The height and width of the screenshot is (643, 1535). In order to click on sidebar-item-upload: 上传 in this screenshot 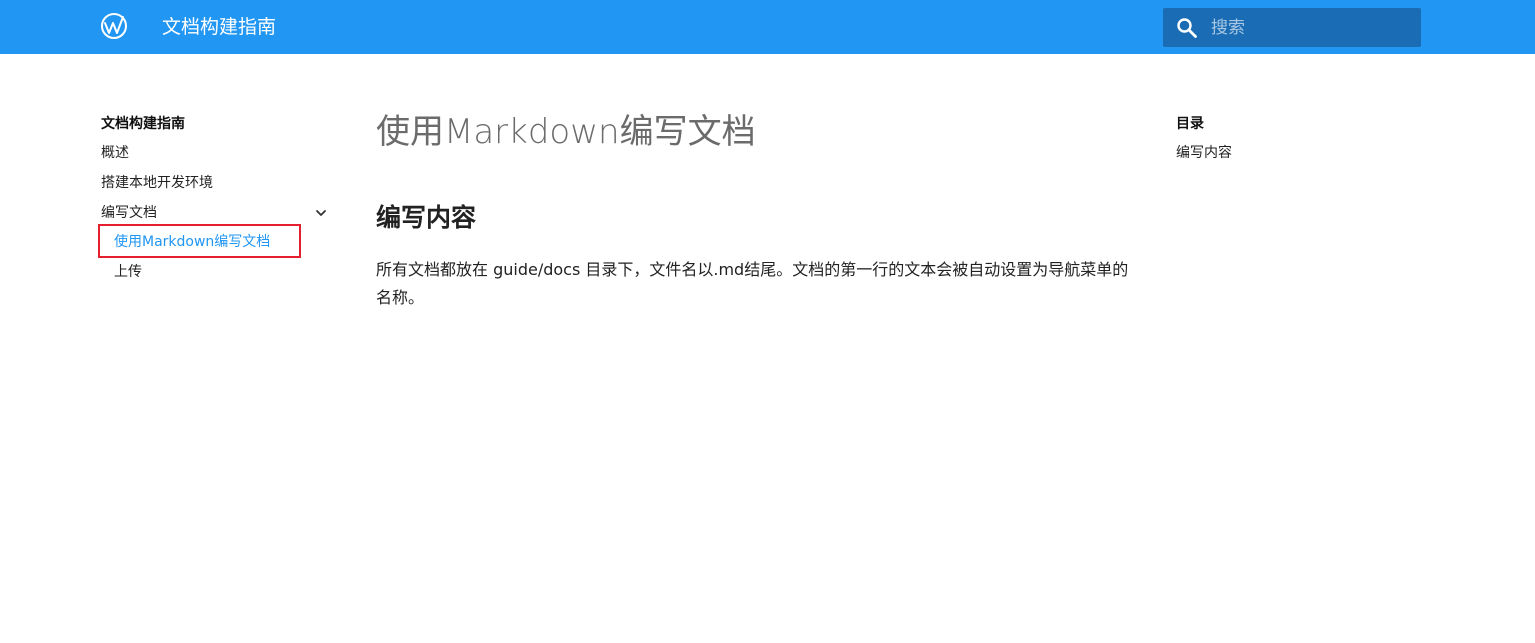, I will do `click(128, 272)`.